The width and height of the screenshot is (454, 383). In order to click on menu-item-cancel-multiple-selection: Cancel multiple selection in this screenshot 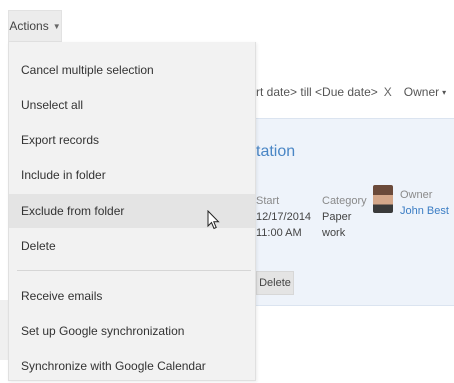, I will do `click(132, 70)`.